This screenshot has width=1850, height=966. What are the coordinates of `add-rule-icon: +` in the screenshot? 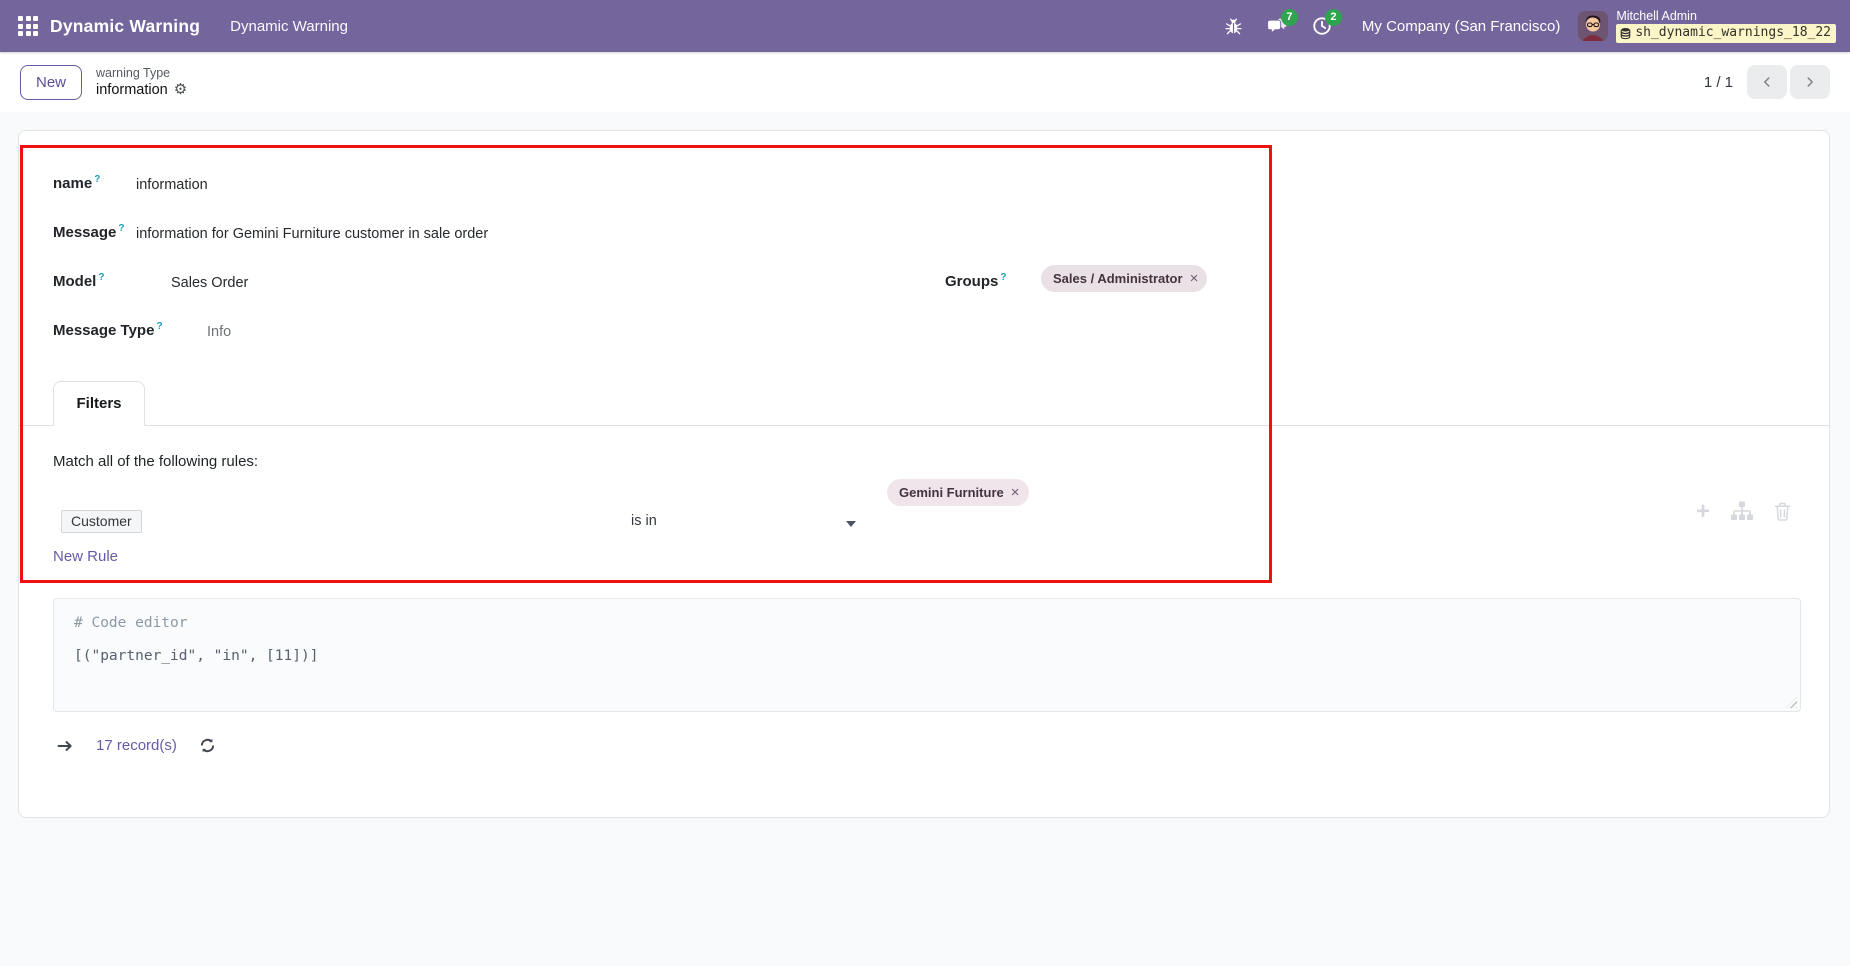 It's located at (1703, 511).